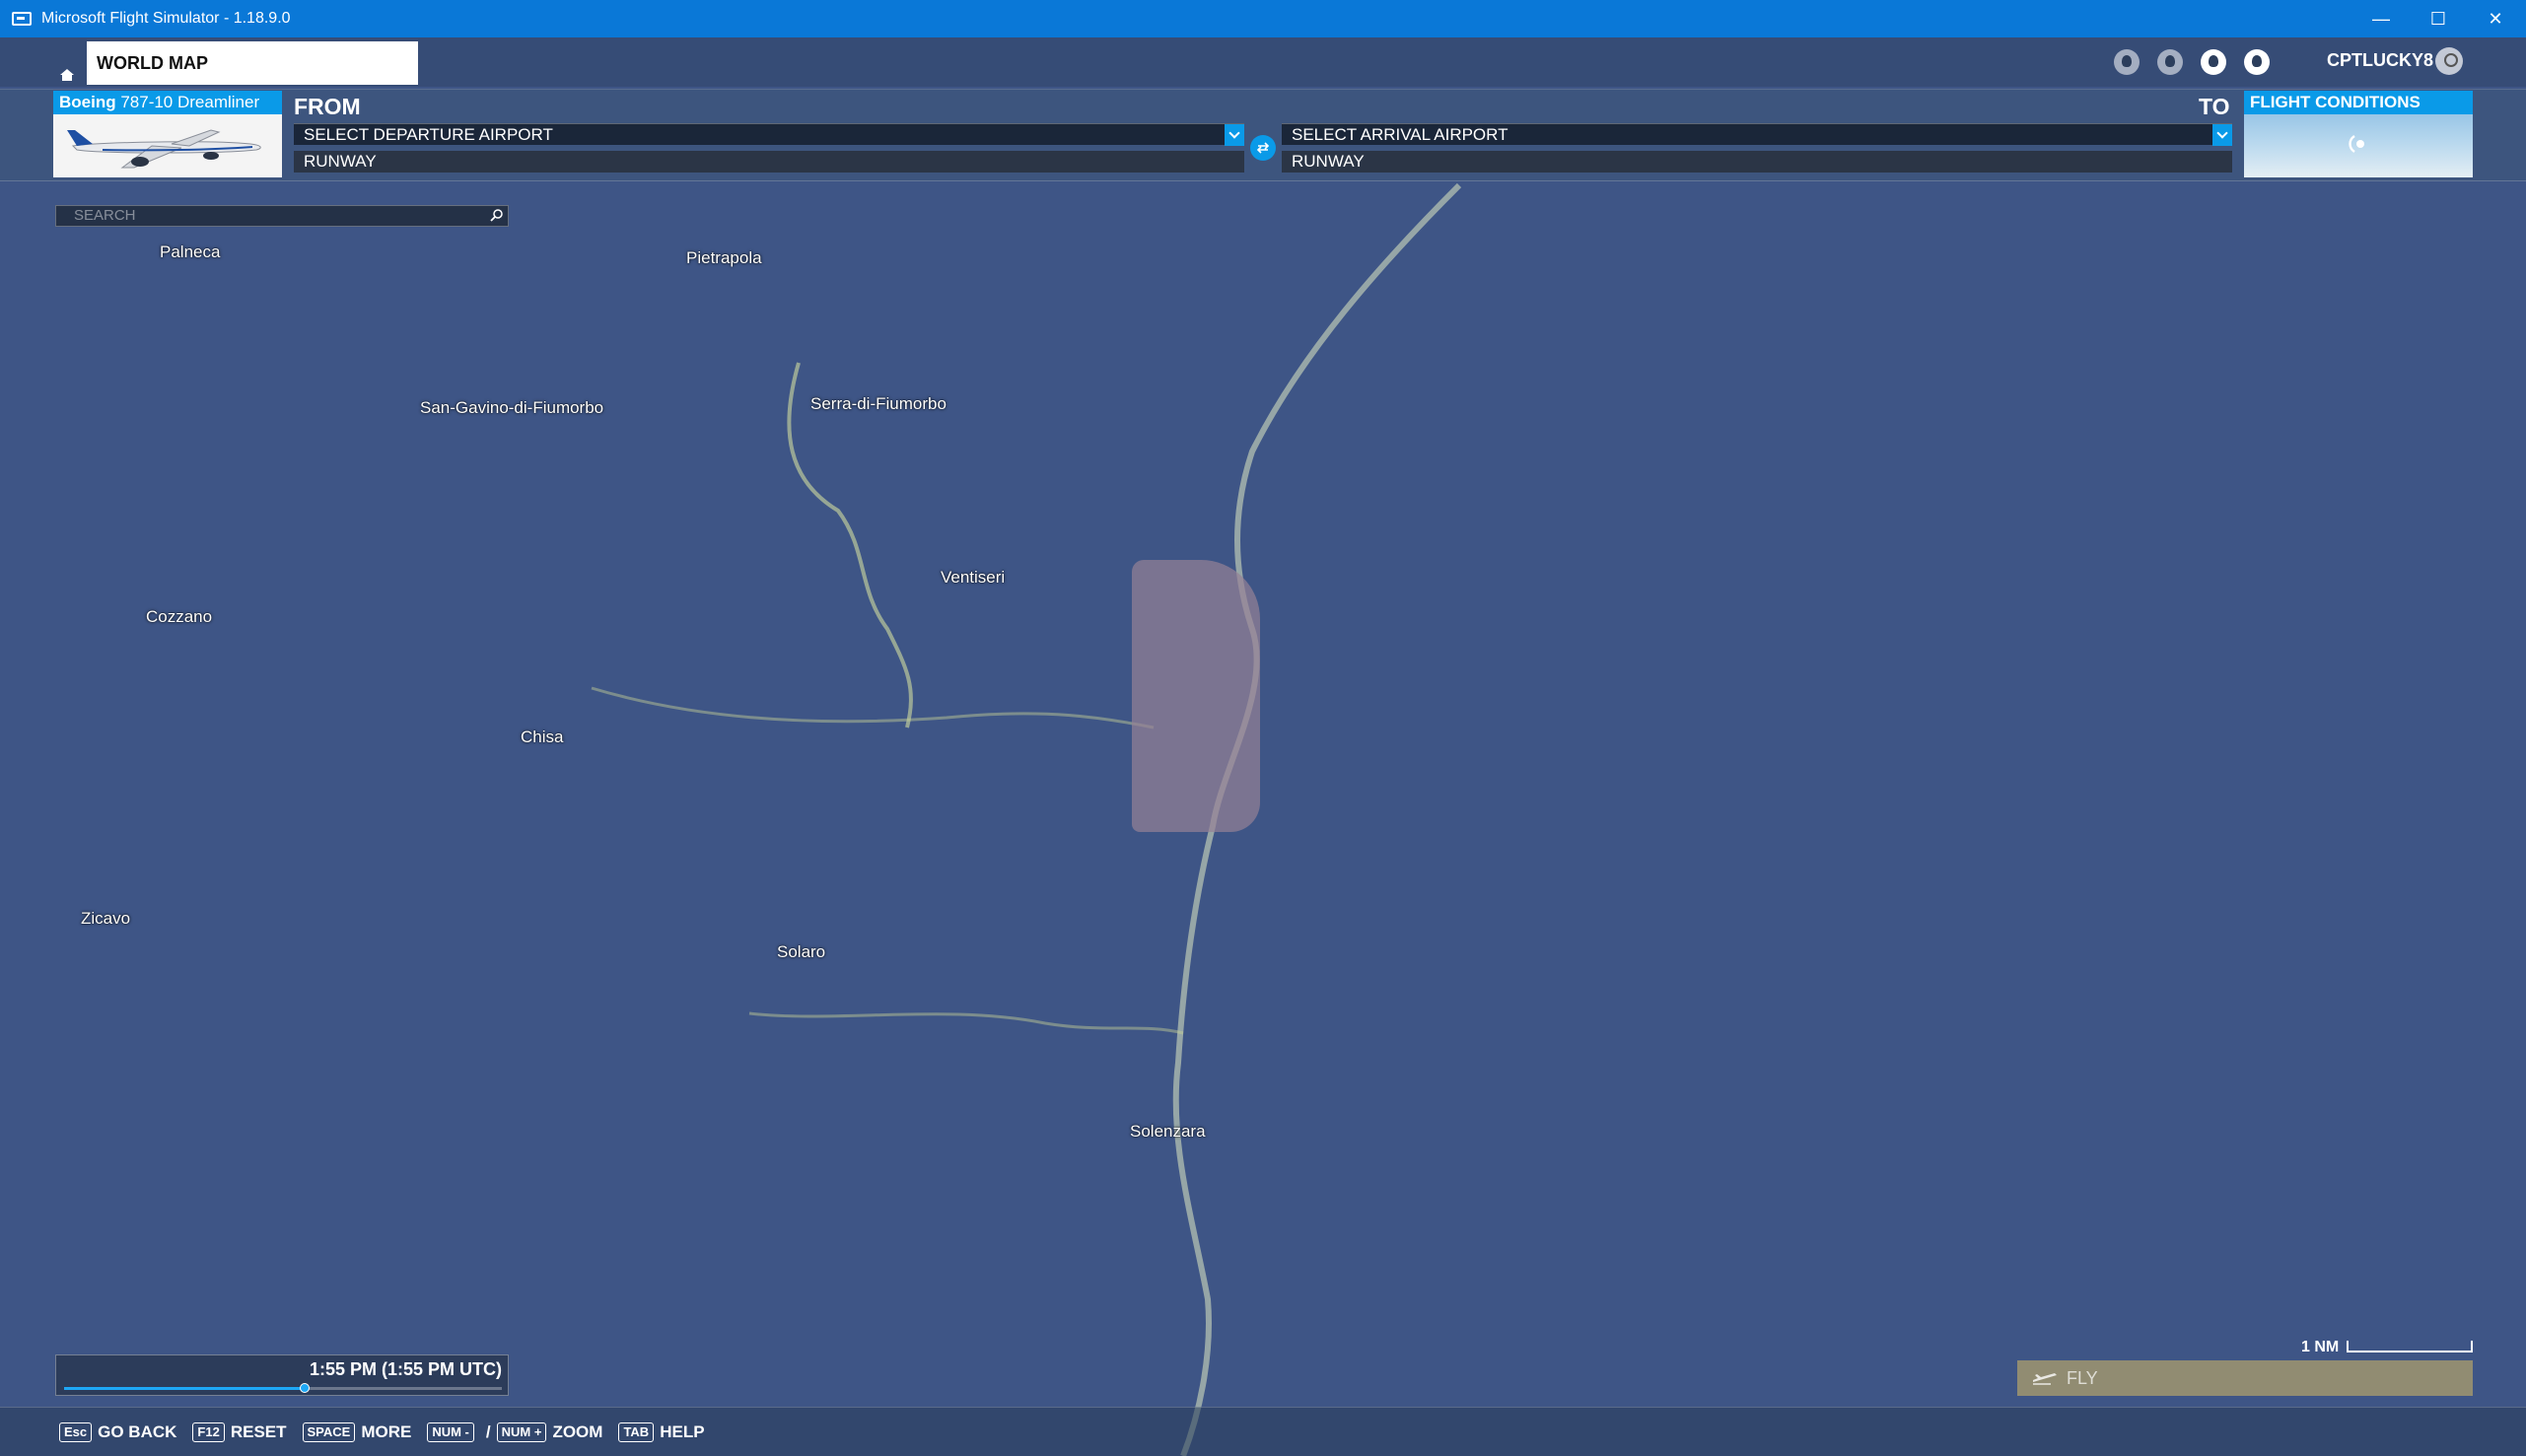  What do you see at coordinates (76, 1431) in the screenshot?
I see `esc-key: Esc` at bounding box center [76, 1431].